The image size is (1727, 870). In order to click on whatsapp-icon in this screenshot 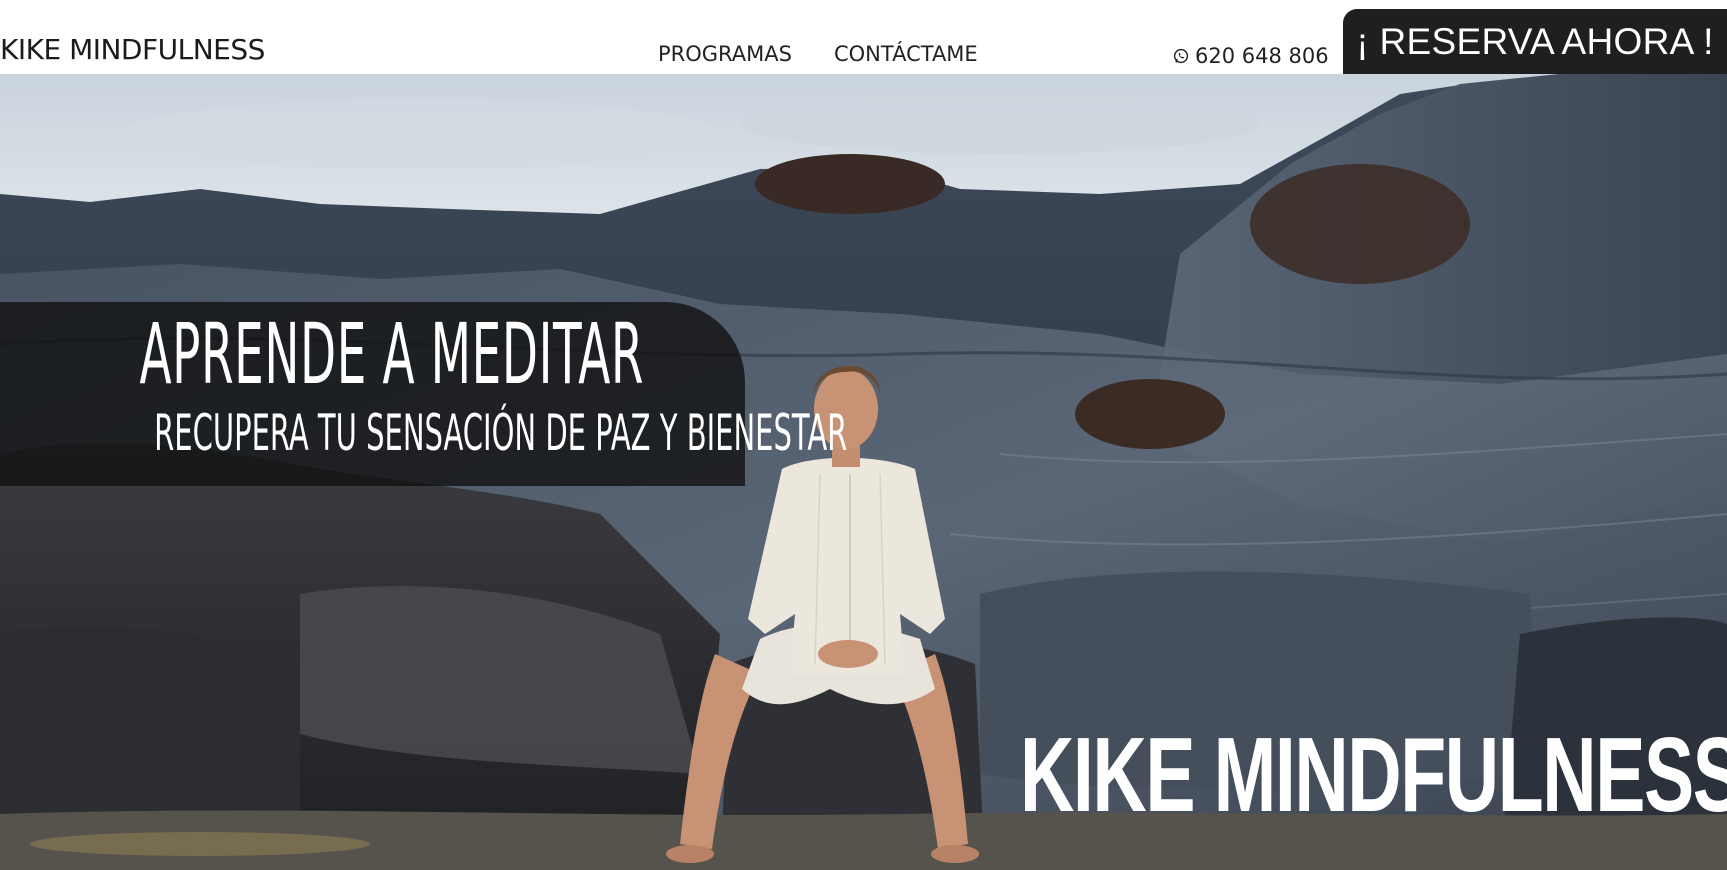, I will do `click(1181, 56)`.